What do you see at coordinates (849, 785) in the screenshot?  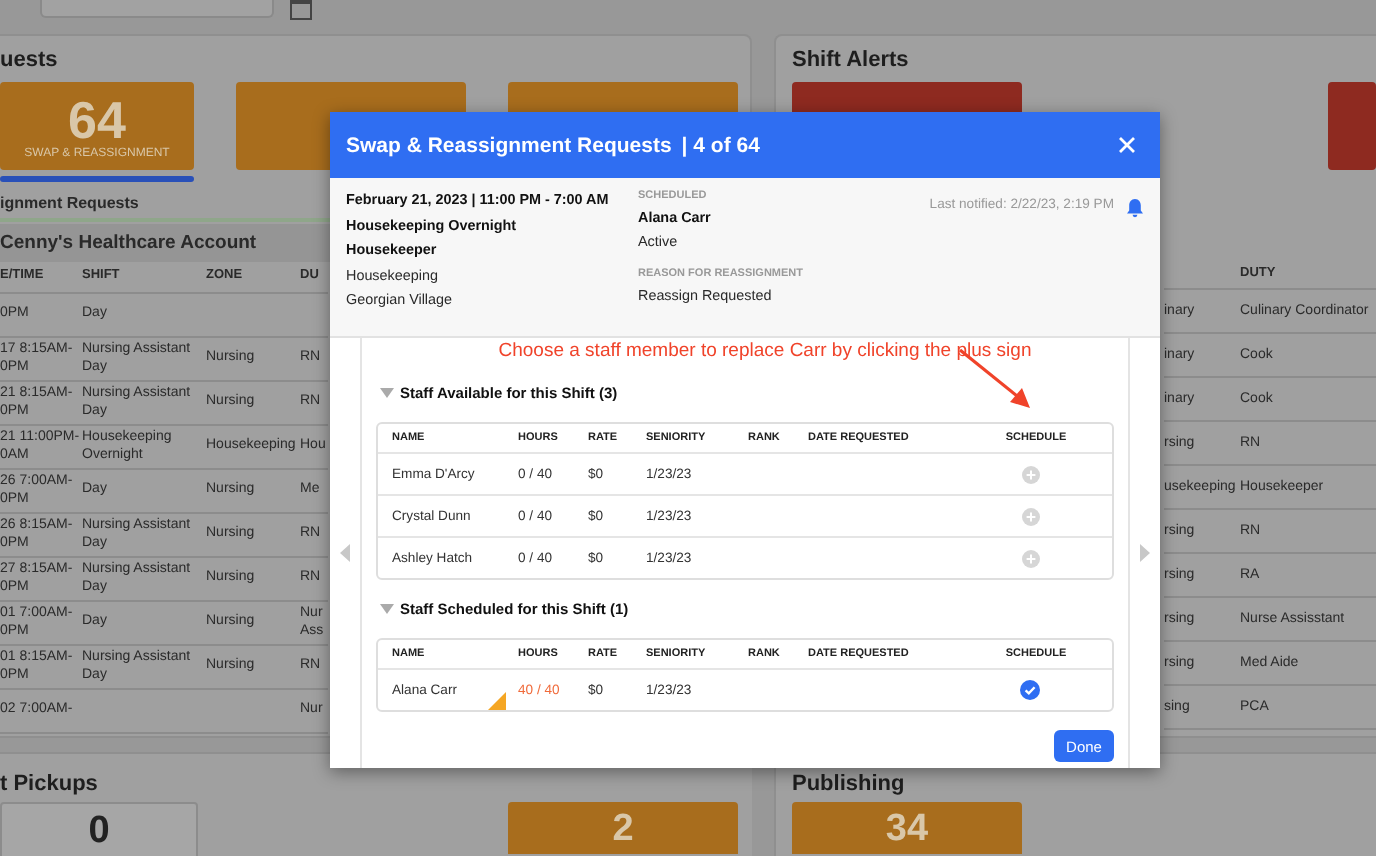 I see `panel-title: Publishing` at bounding box center [849, 785].